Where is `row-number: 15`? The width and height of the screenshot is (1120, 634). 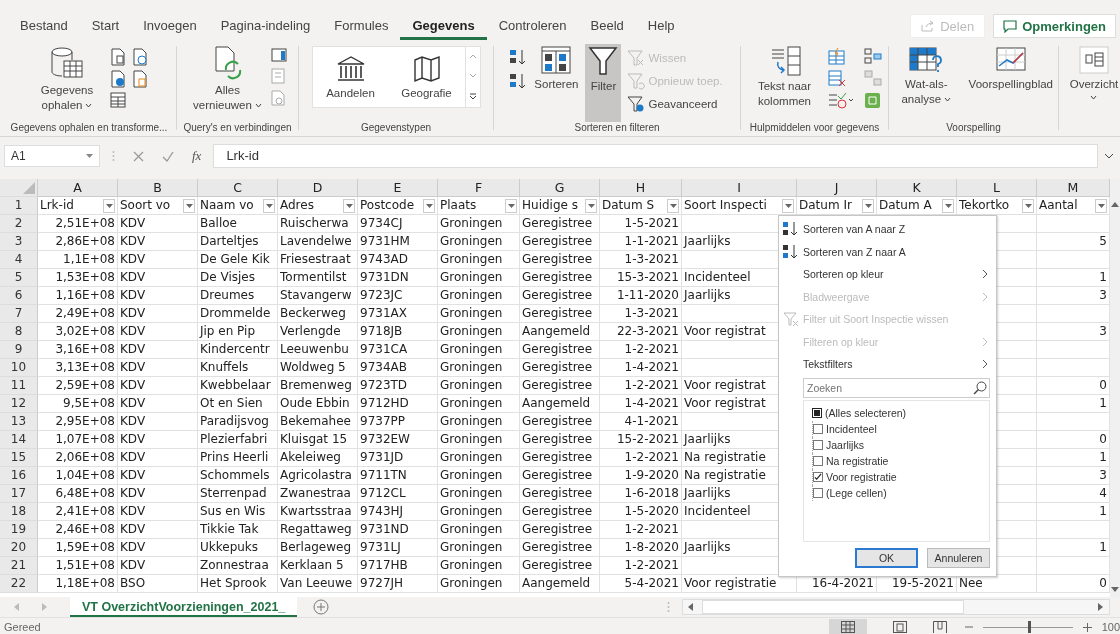 row-number: 15 is located at coordinates (19, 458).